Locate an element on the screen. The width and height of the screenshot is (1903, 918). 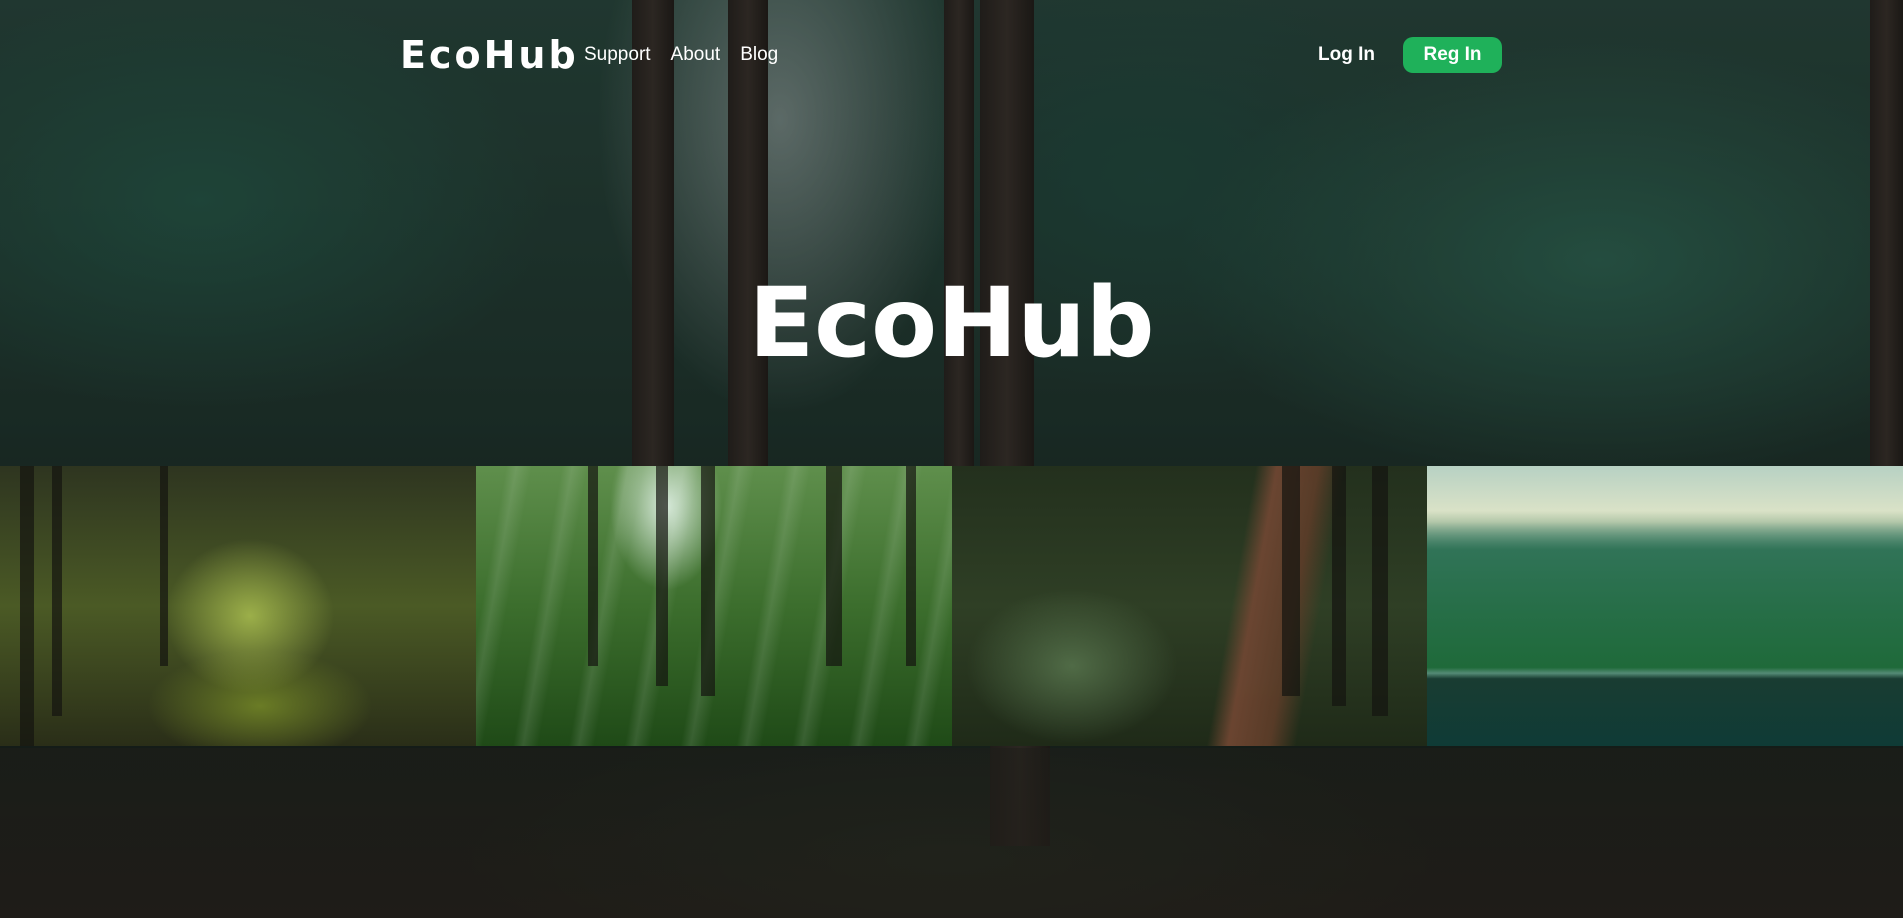
main-nav: Support About Blog is located at coordinates (681, 55).